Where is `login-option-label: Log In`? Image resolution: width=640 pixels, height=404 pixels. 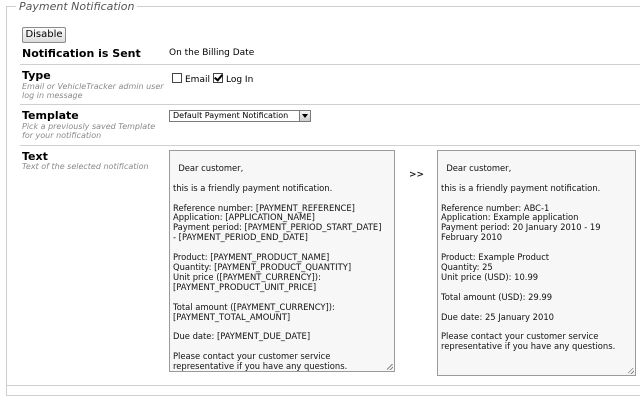
login-option-label: Log In is located at coordinates (240, 80).